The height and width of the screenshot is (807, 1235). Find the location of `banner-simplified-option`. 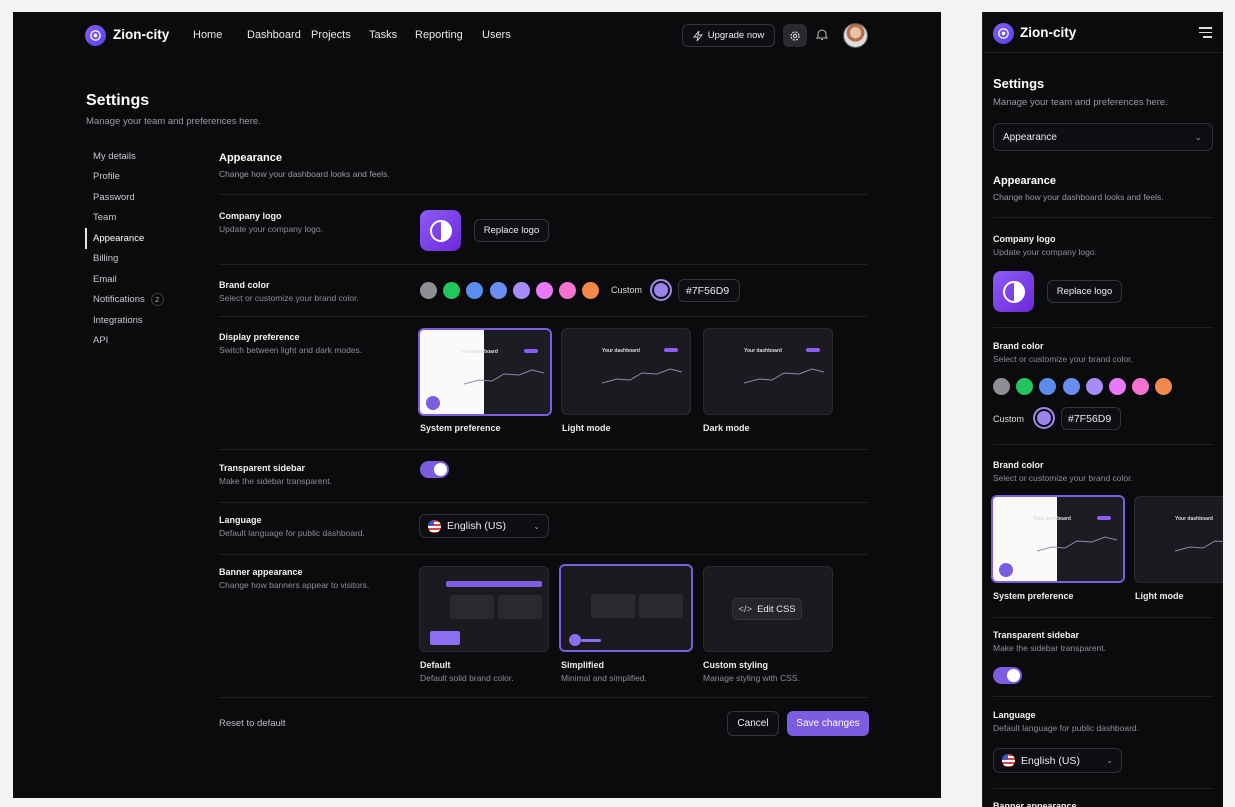

banner-simplified-option is located at coordinates (626, 608).